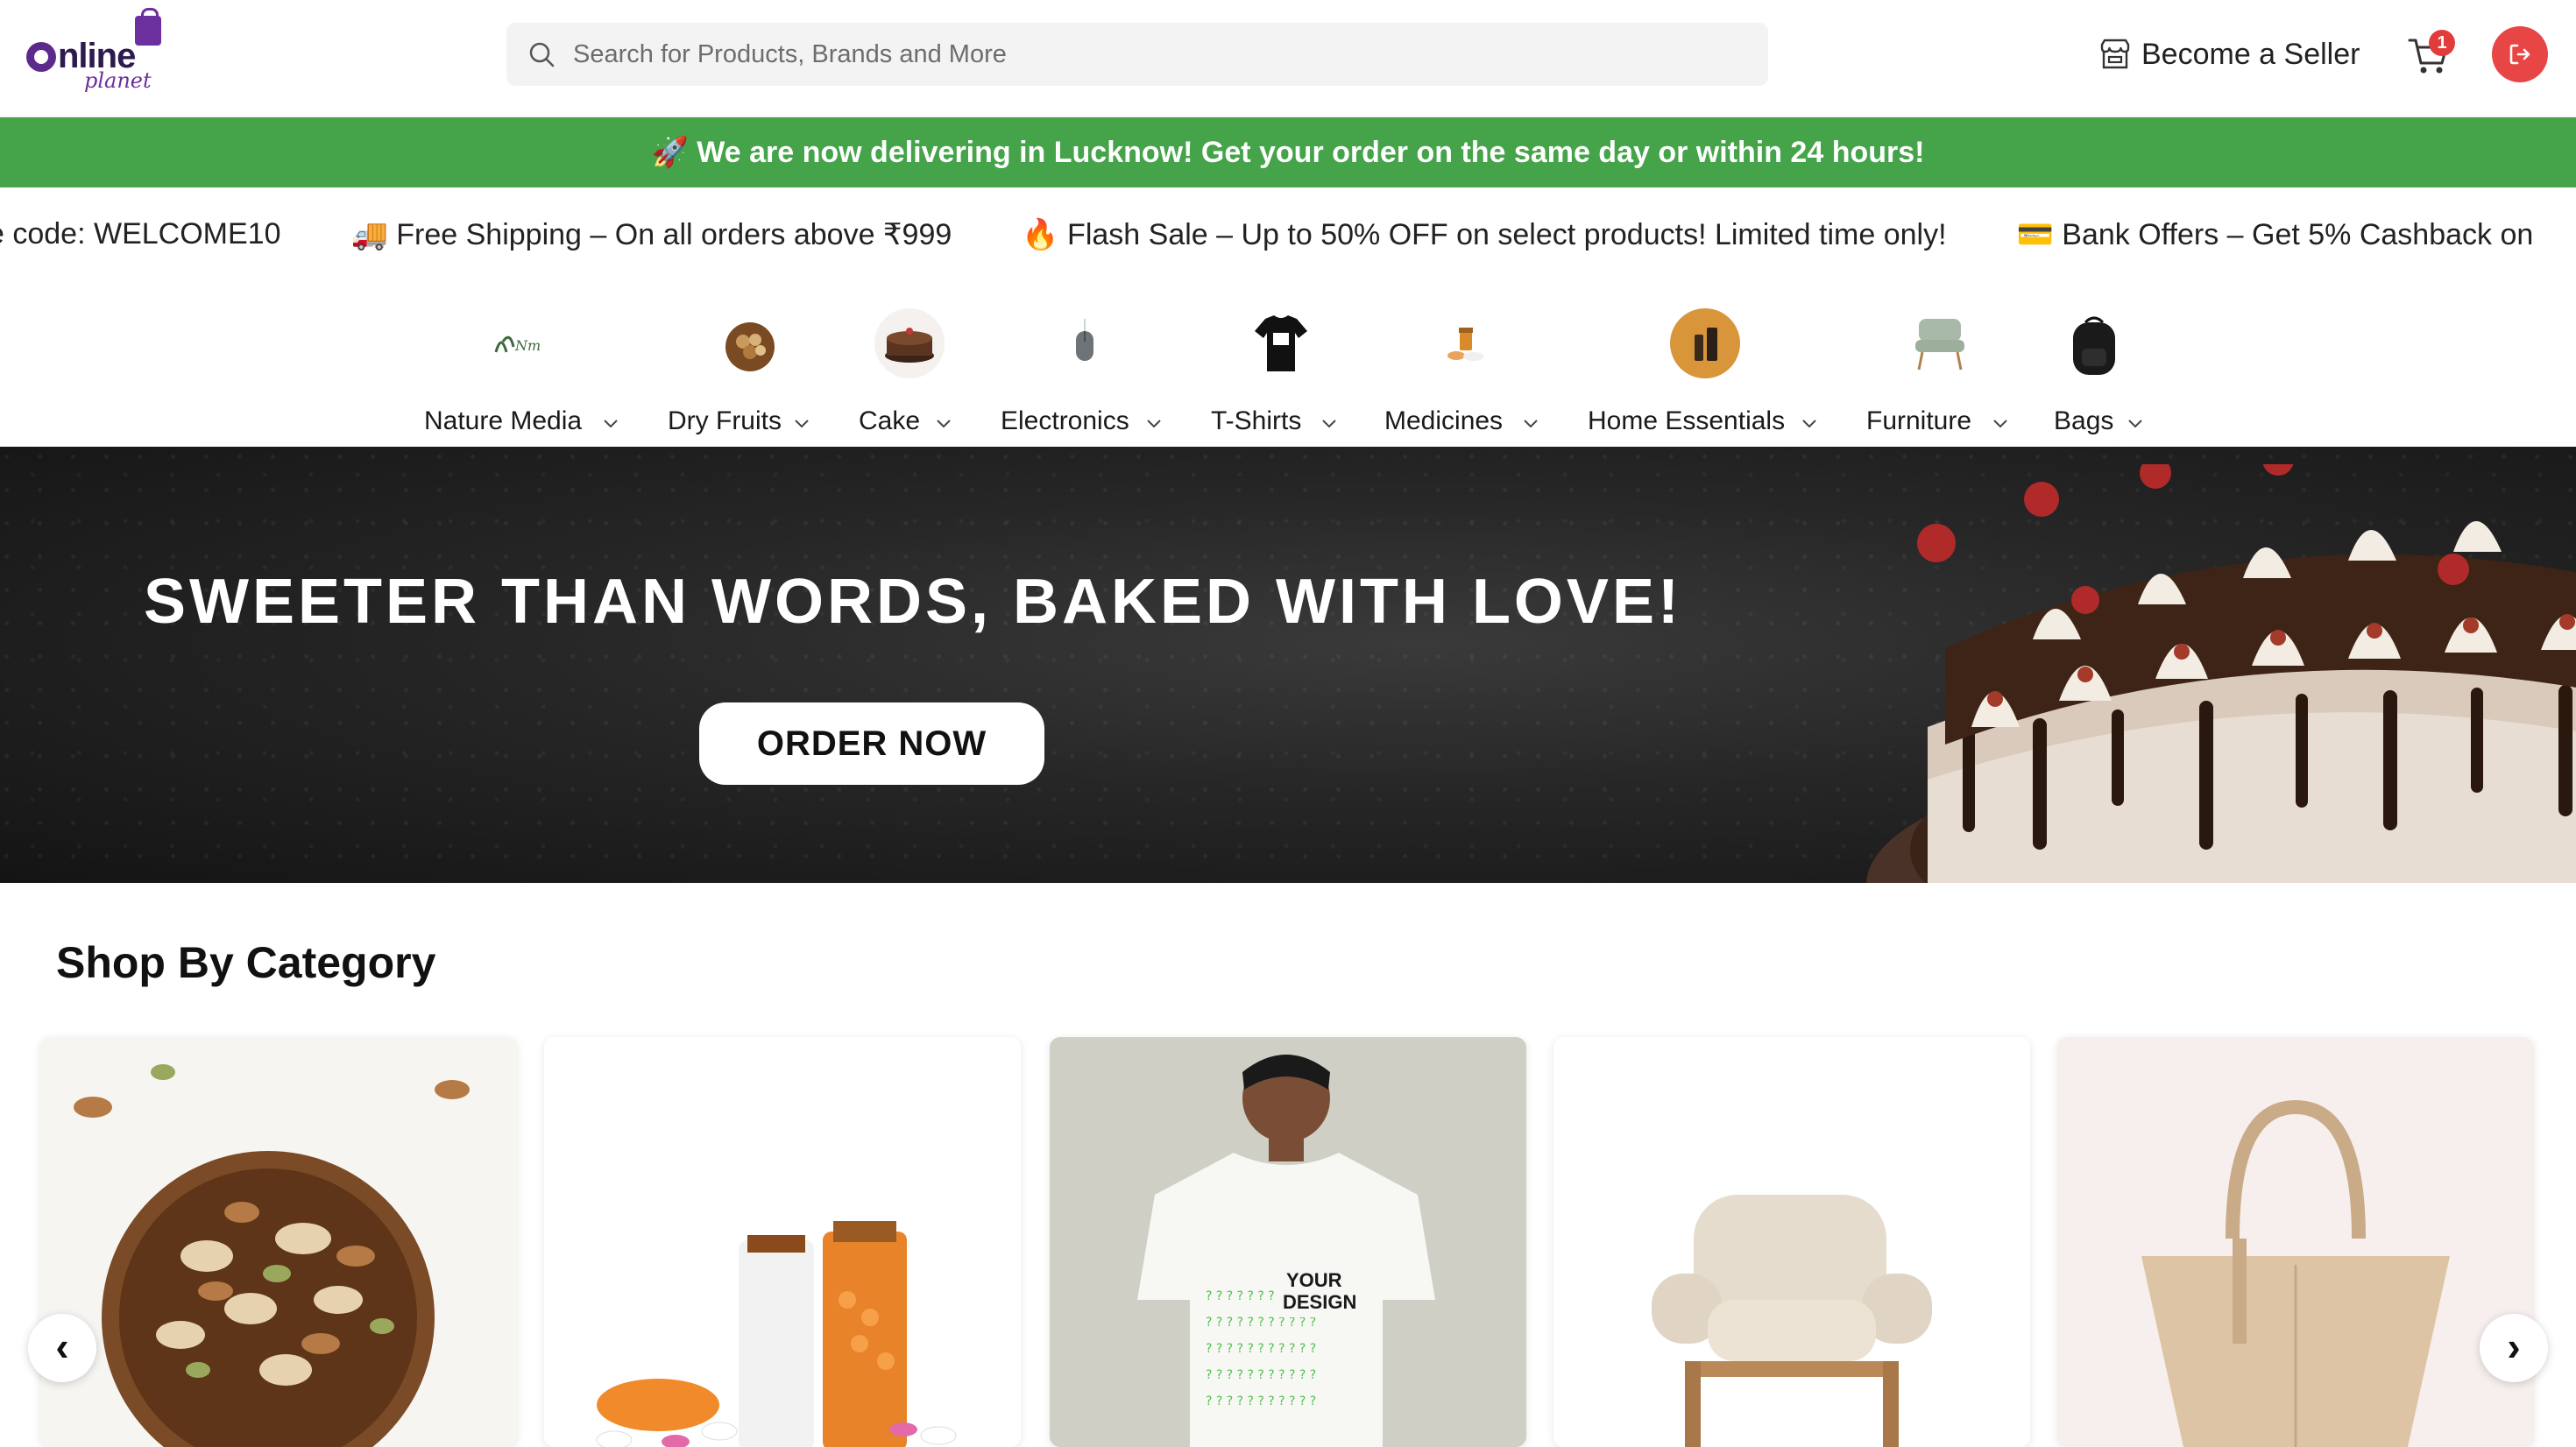 This screenshot has width=2576, height=1447. Describe the element at coordinates (2221, 673) in the screenshot. I see `cake-image` at that location.